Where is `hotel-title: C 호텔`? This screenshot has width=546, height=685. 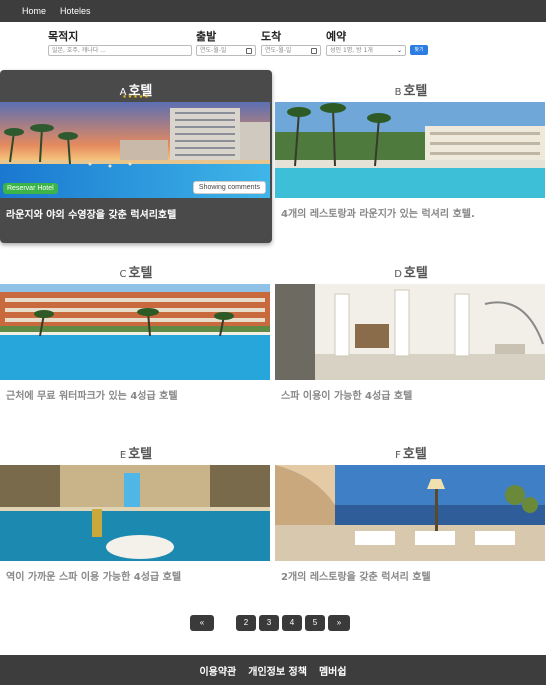 hotel-title: C 호텔 is located at coordinates (136, 271).